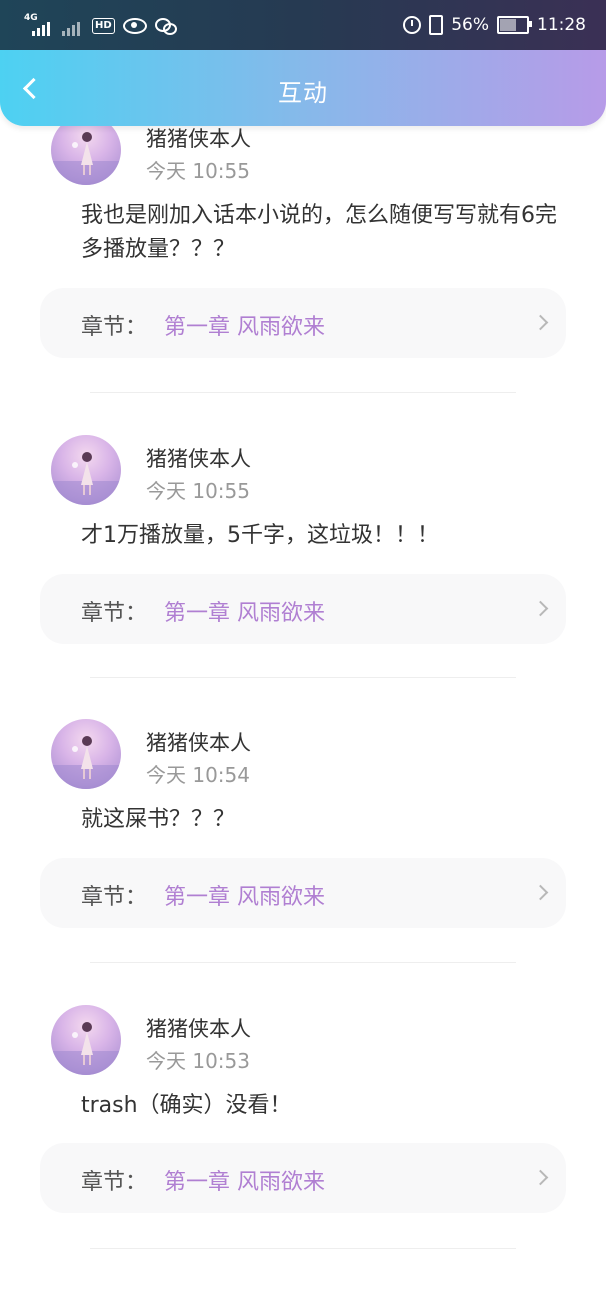 This screenshot has height=1290, width=606. Describe the element at coordinates (561, 25) in the screenshot. I see `clock-time: 11:28` at that location.